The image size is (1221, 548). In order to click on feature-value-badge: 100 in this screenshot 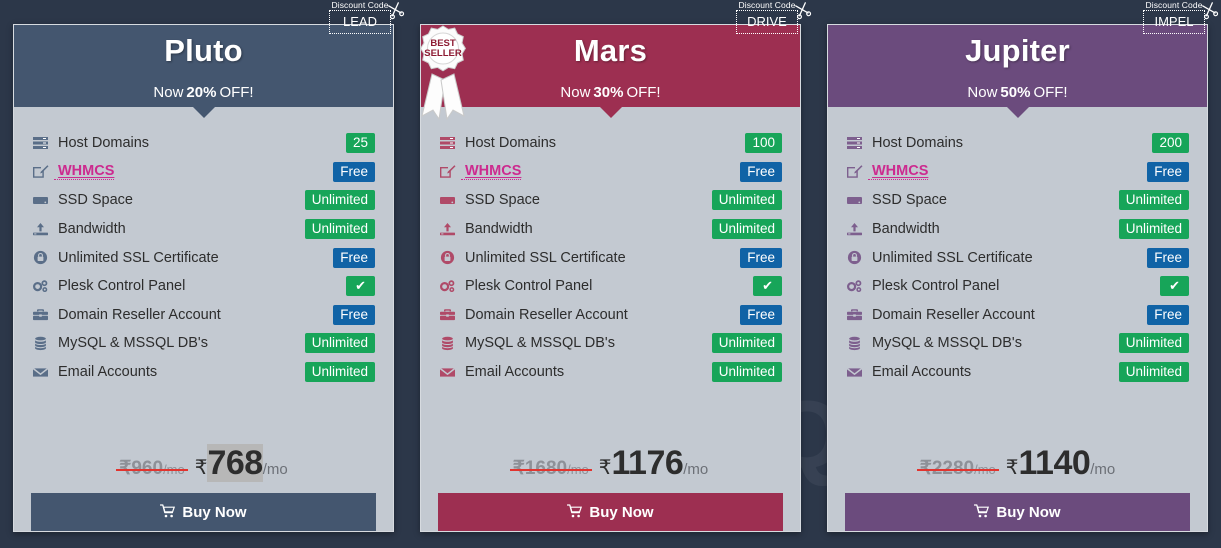, I will do `click(763, 143)`.